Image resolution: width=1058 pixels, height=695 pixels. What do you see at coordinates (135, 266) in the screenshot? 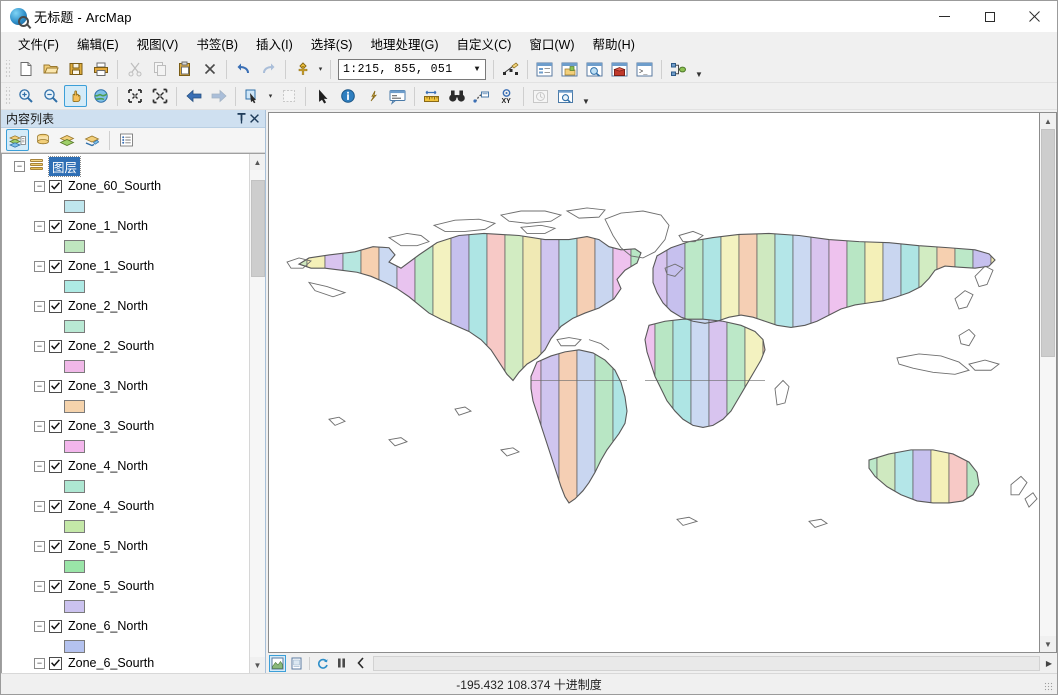
I see `toc-layer-row: − Zone_1_Sourth` at bounding box center [135, 266].